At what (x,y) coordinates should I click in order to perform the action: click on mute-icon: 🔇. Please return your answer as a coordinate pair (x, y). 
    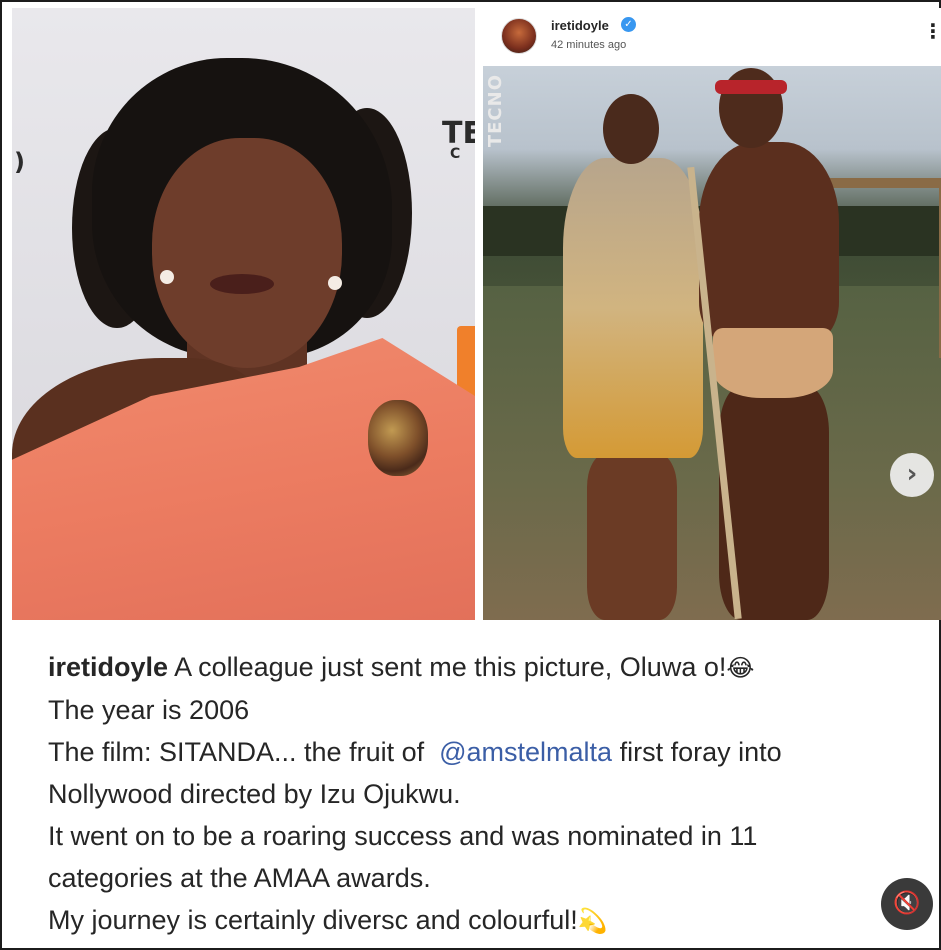
    Looking at the image, I should click on (907, 904).